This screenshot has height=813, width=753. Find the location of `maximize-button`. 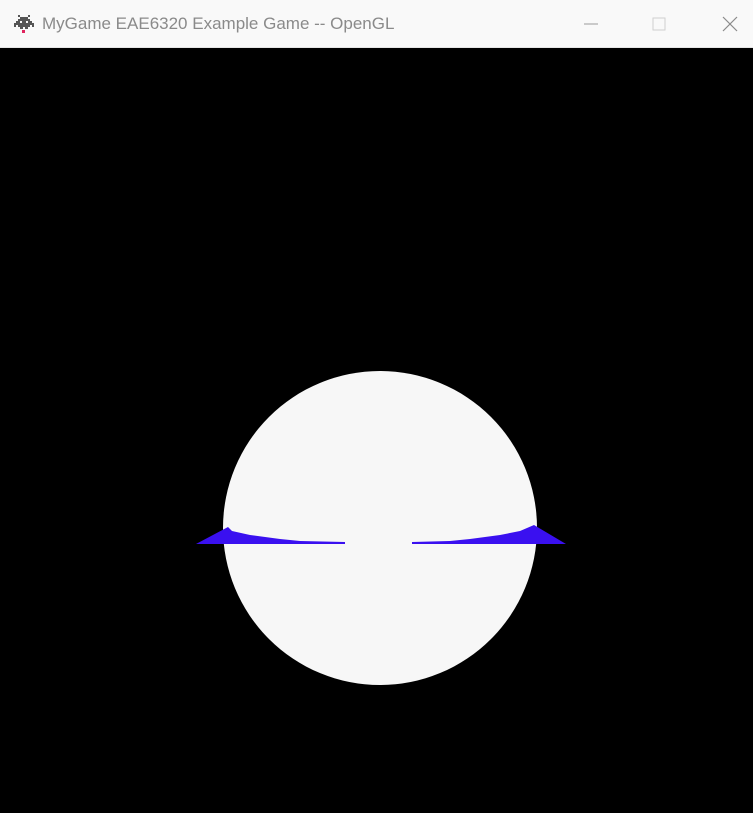

maximize-button is located at coordinates (659, 23).